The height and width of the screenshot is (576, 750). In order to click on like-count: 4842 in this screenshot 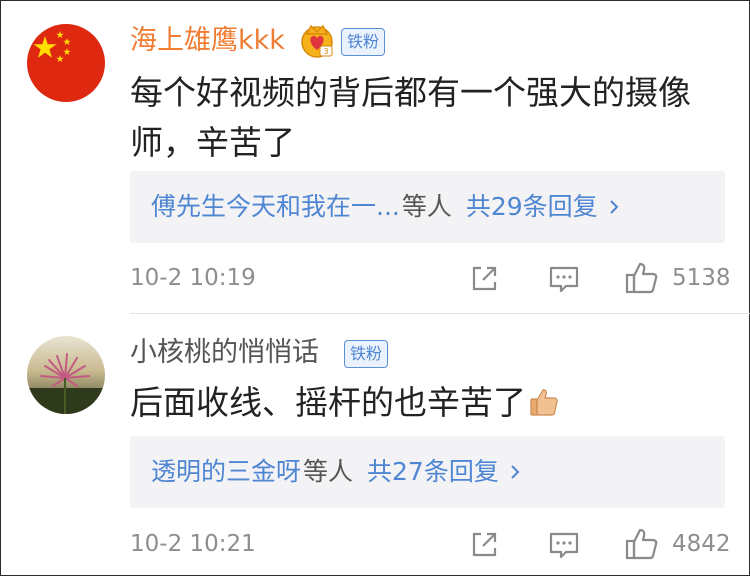, I will do `click(701, 544)`.